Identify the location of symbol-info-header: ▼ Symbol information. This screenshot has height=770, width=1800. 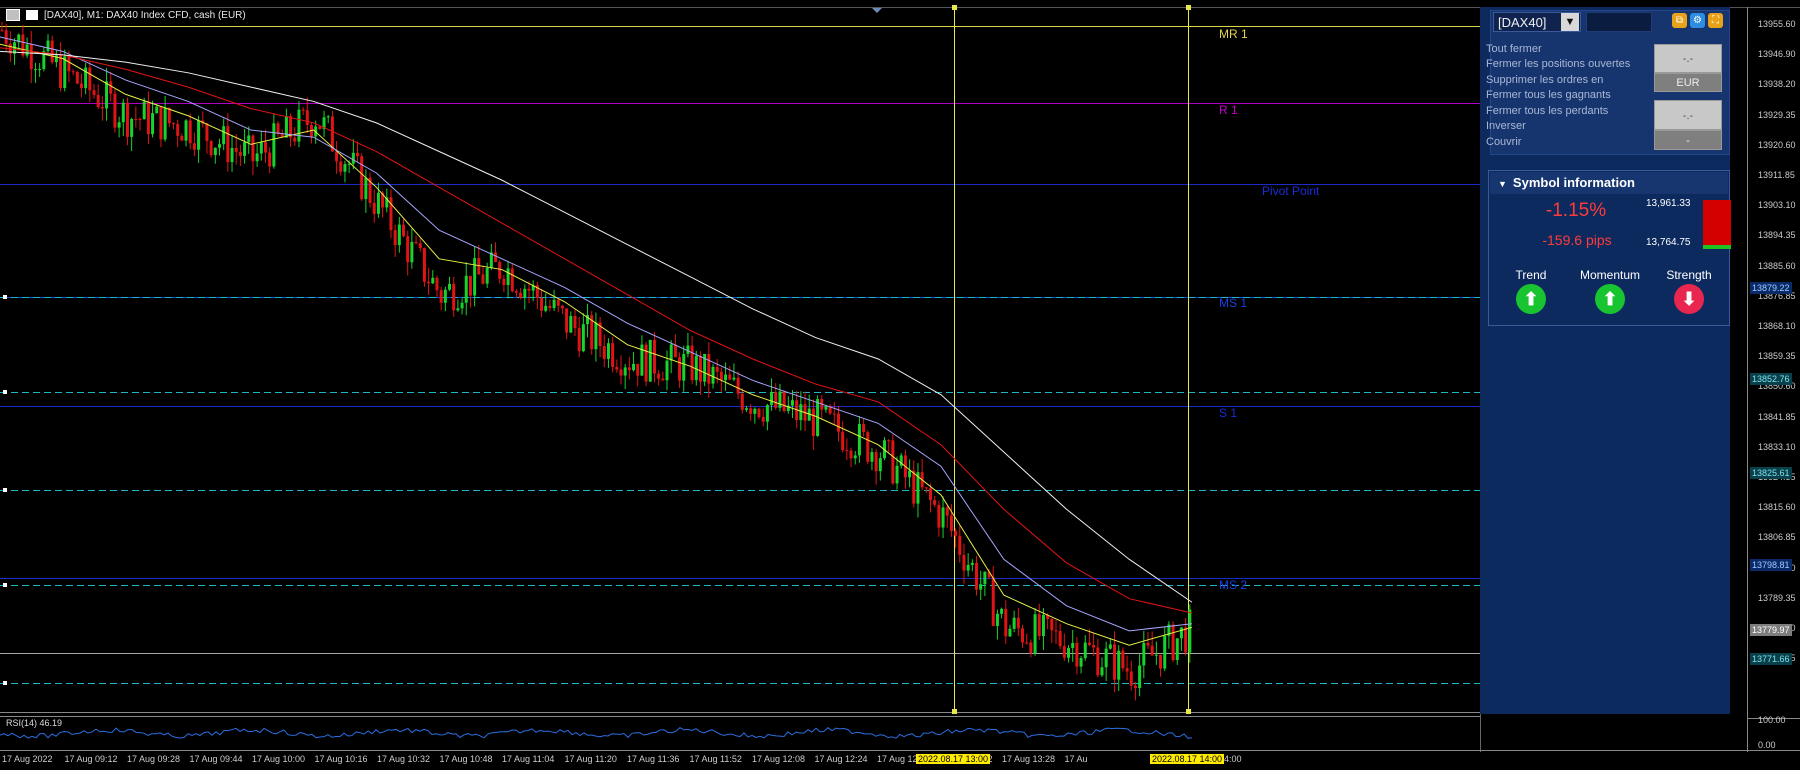
(1609, 183).